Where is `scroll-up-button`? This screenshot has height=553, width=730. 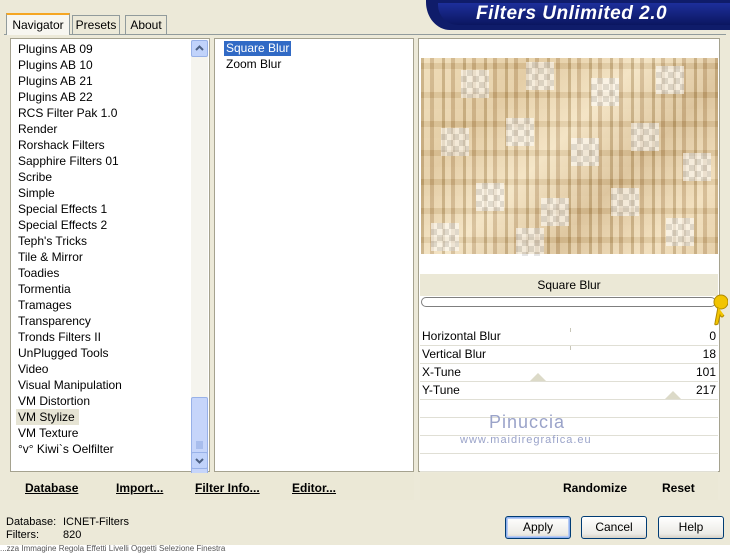 scroll-up-button is located at coordinates (199, 48).